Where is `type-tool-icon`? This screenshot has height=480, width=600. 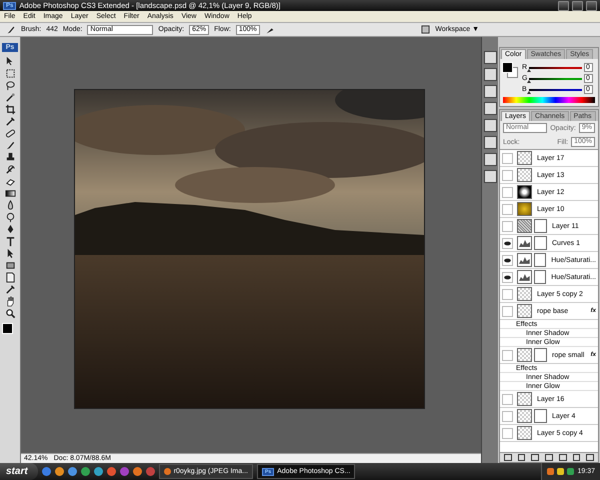 type-tool-icon is located at coordinates (10, 241).